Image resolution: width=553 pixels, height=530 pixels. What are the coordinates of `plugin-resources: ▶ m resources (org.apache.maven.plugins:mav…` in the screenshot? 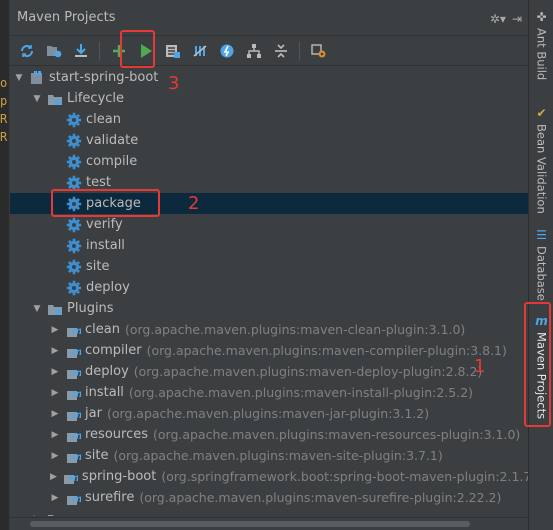 It's located at (269, 434).